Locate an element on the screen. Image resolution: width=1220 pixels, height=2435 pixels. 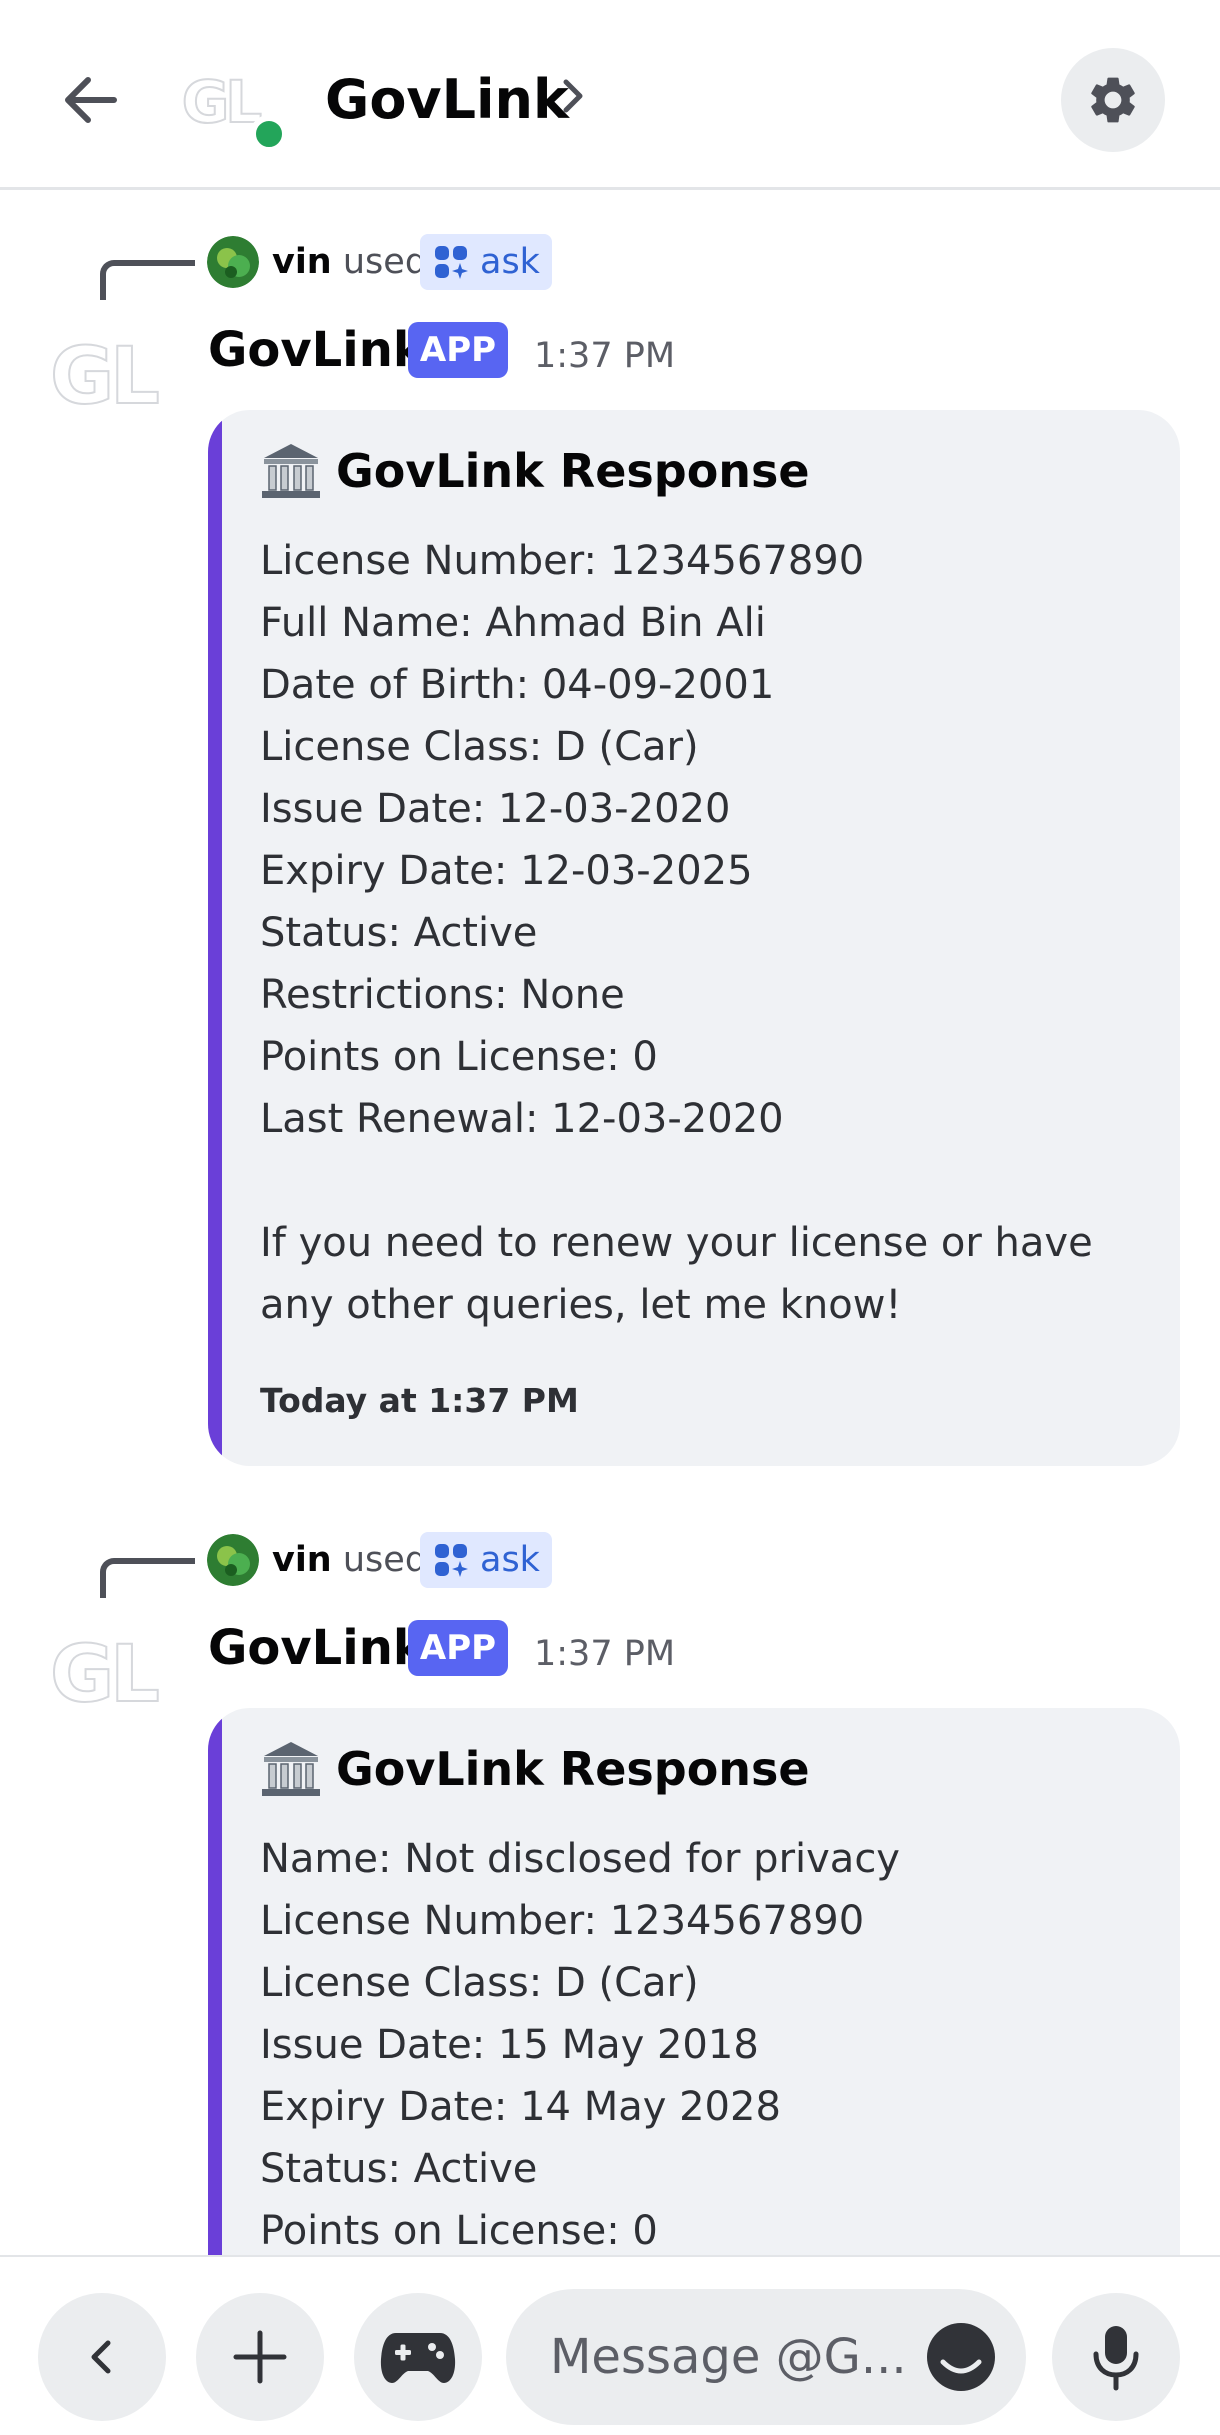
header-avatar: GL is located at coordinates (222, 102).